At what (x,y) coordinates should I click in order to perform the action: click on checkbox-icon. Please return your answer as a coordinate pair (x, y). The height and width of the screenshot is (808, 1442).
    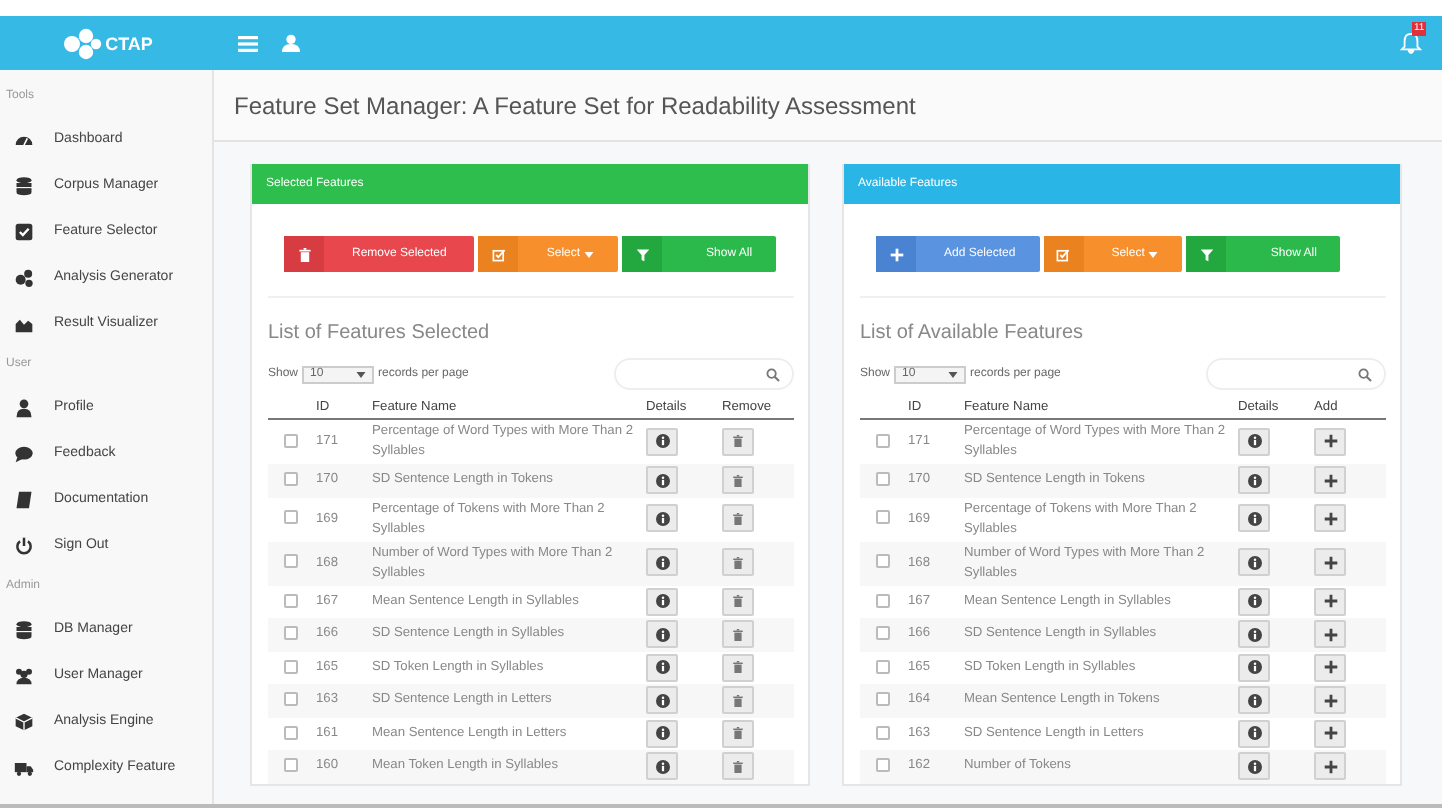
    Looking at the image, I should click on (24, 231).